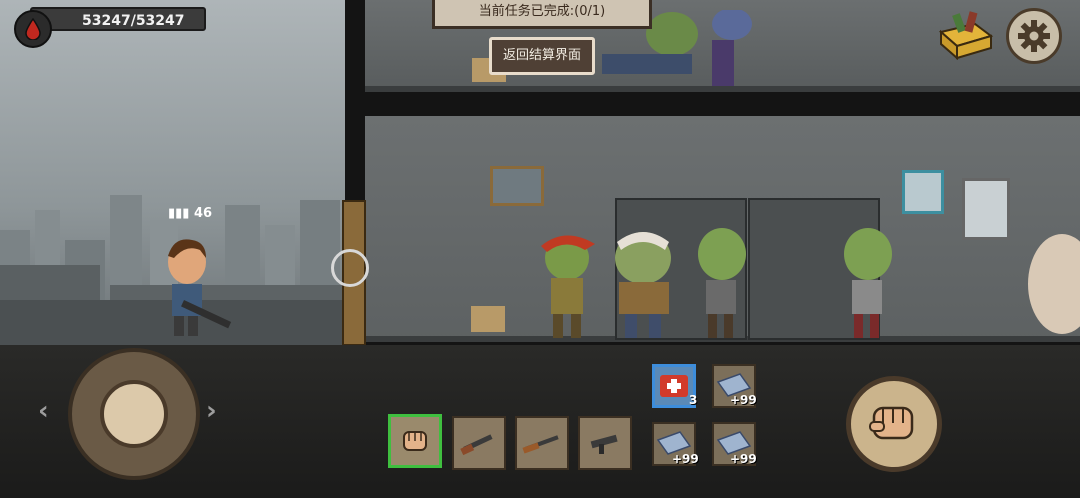 This screenshot has height=498, width=1080. I want to click on chevron-right-icon: ›, so click(211, 411).